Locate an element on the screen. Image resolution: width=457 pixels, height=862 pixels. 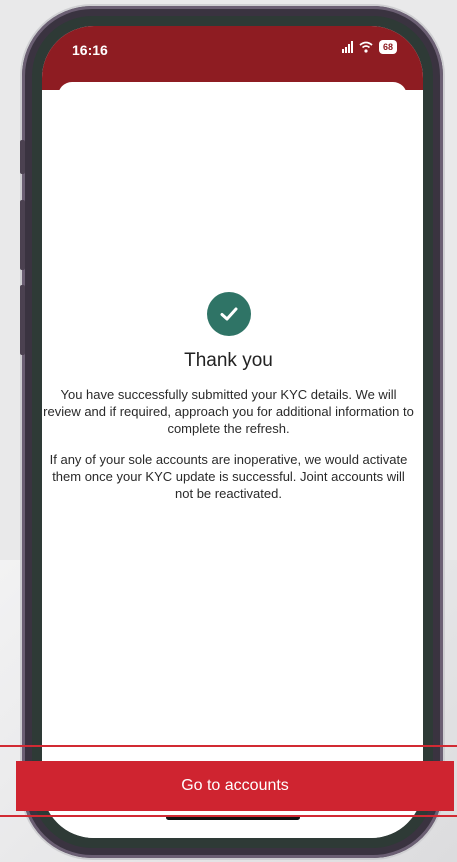
side-button-volume-up is located at coordinates (22, 235).